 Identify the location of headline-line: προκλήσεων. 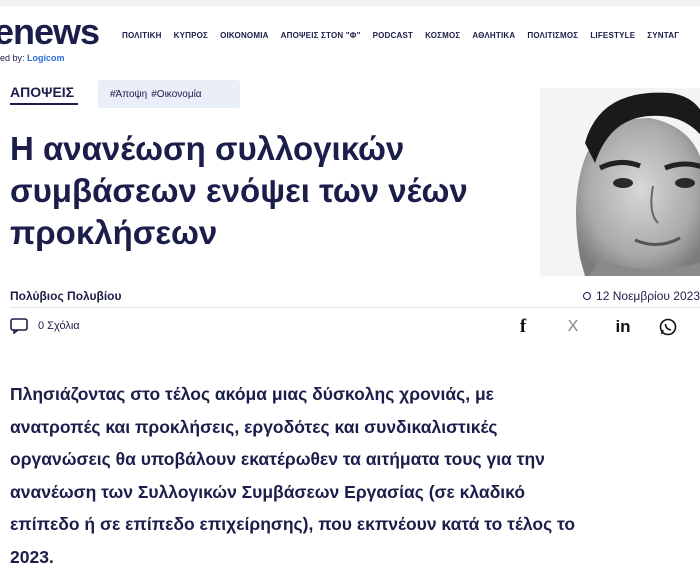
(114, 232).